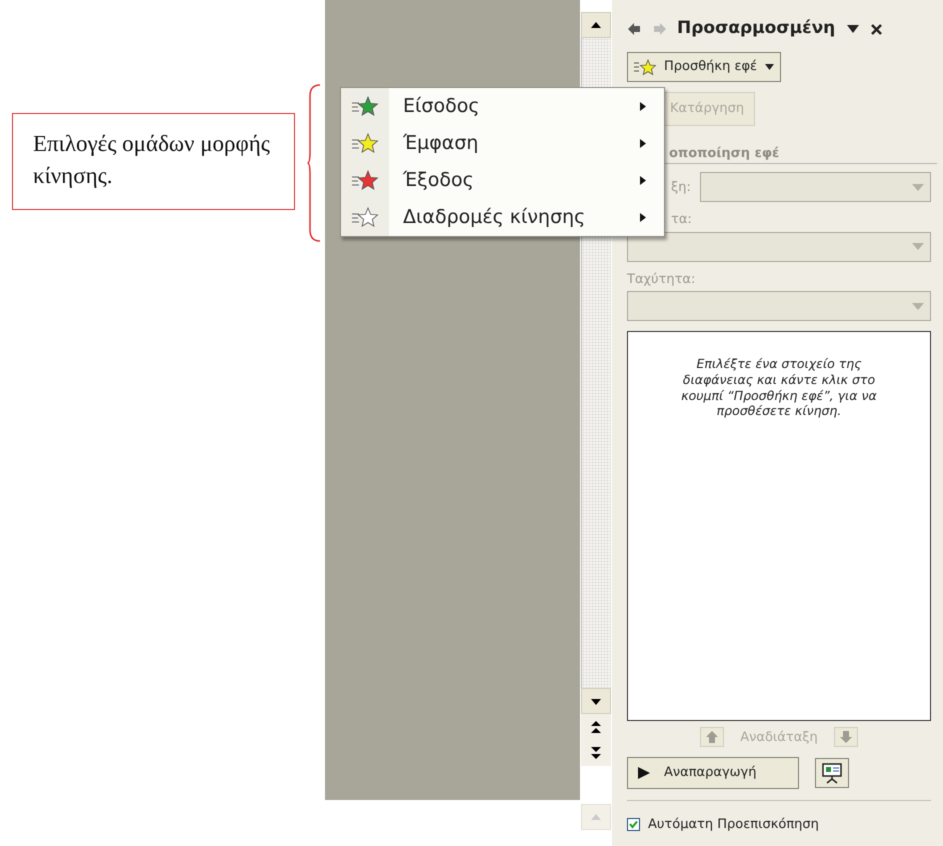 This screenshot has width=943, height=846. Describe the element at coordinates (596, 25) in the screenshot. I see `scroll-up-button` at that location.